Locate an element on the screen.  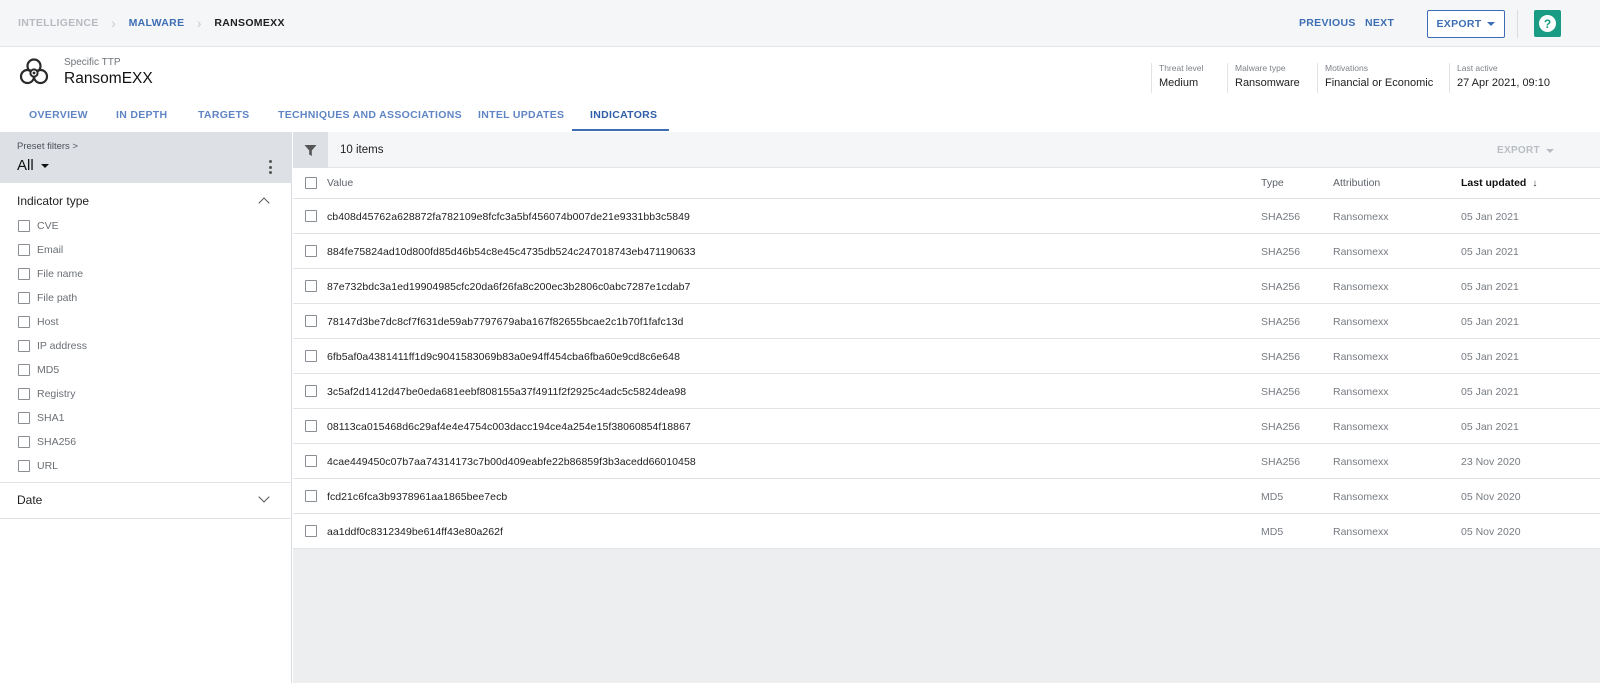
tab-indicators: INDICATORS is located at coordinates (623, 115).